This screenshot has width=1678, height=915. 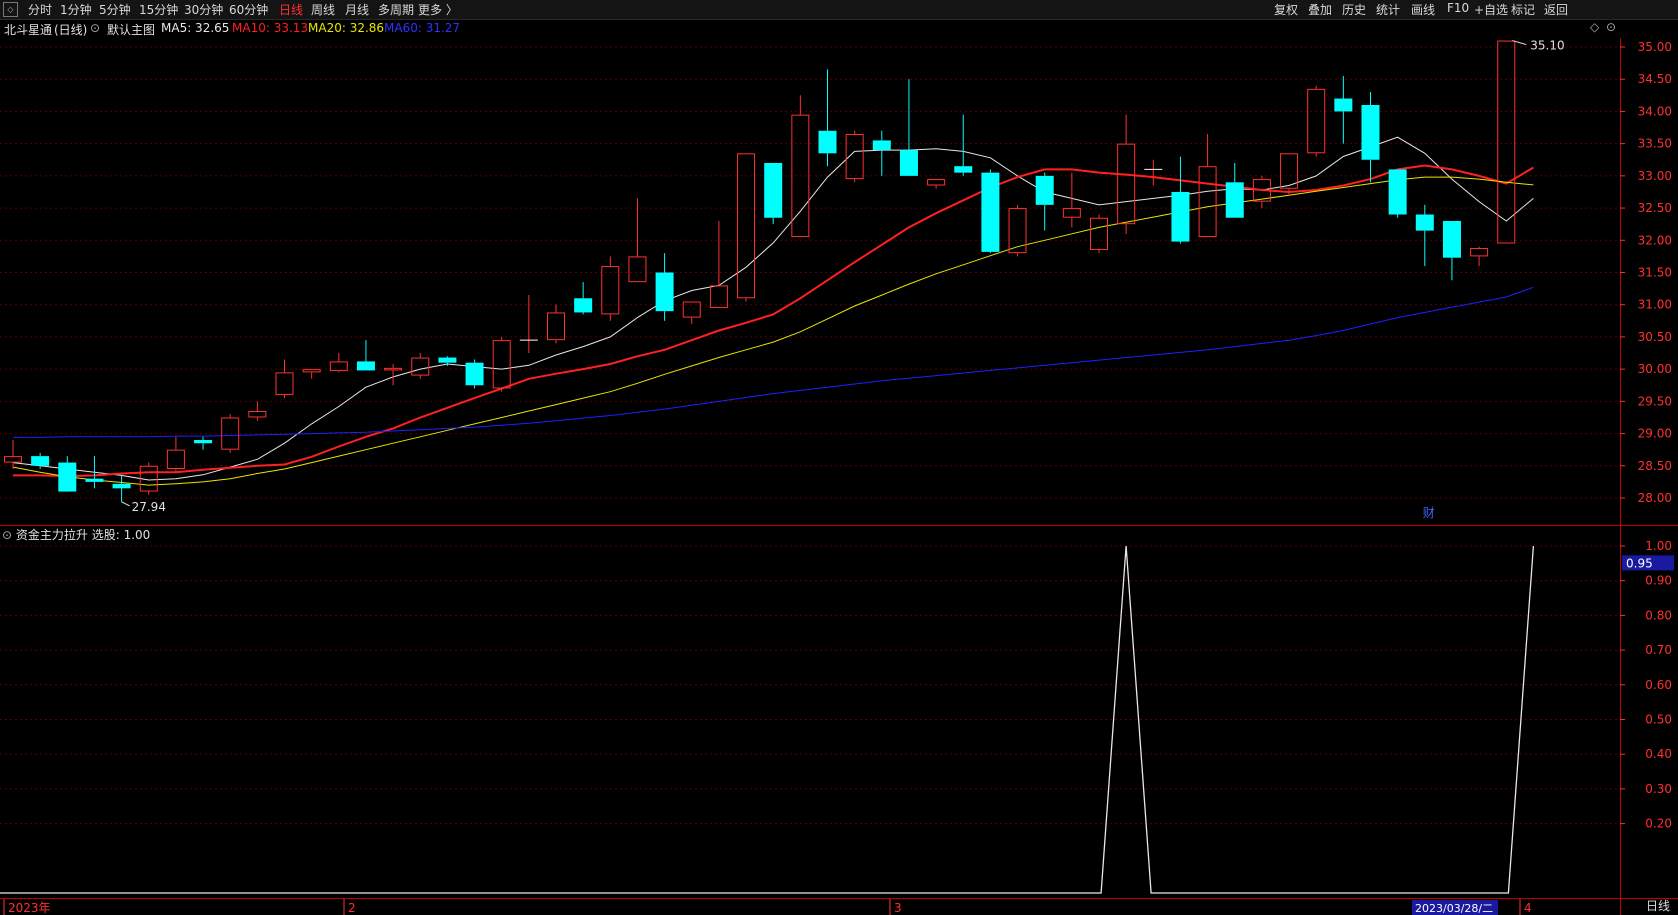 I want to click on high-label: 35.10, so click(x=1547, y=46).